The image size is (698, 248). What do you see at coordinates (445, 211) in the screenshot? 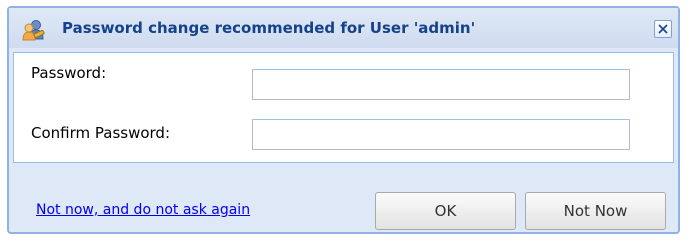
I see `ok-button: OK` at bounding box center [445, 211].